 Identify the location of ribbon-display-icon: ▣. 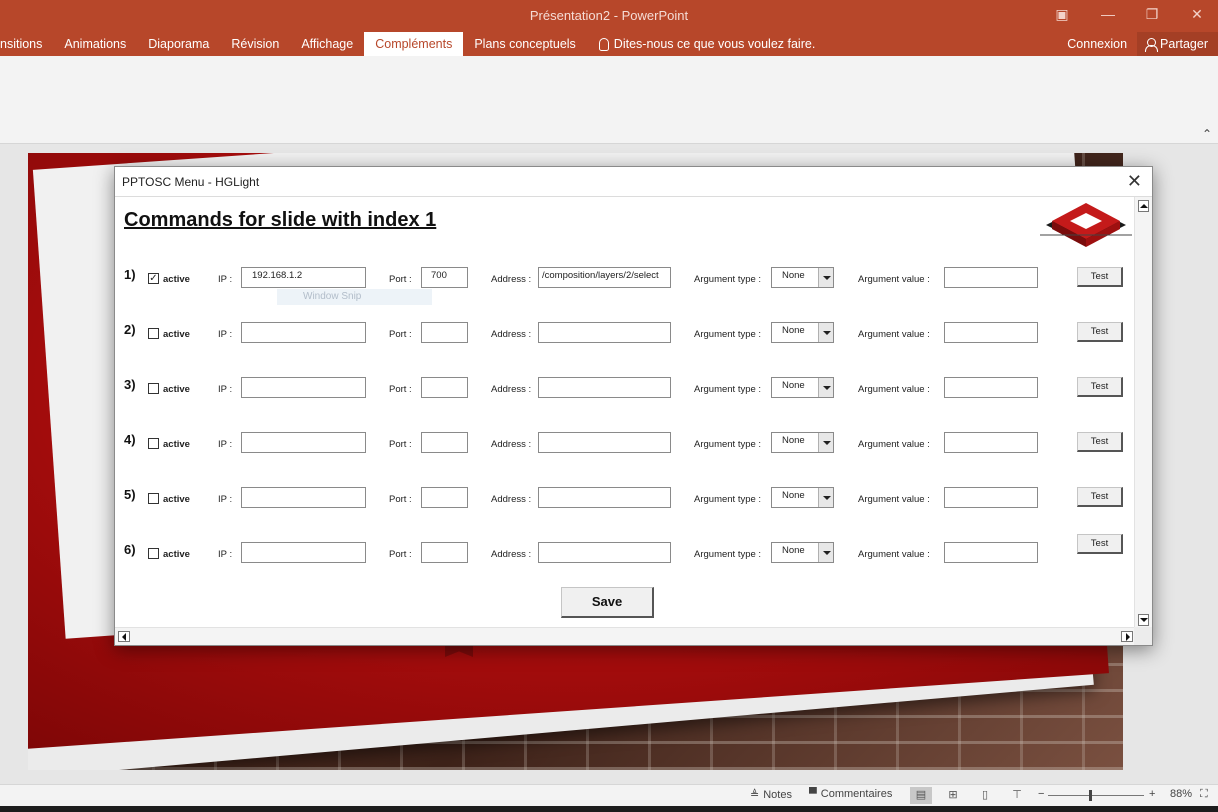
(1062, 14).